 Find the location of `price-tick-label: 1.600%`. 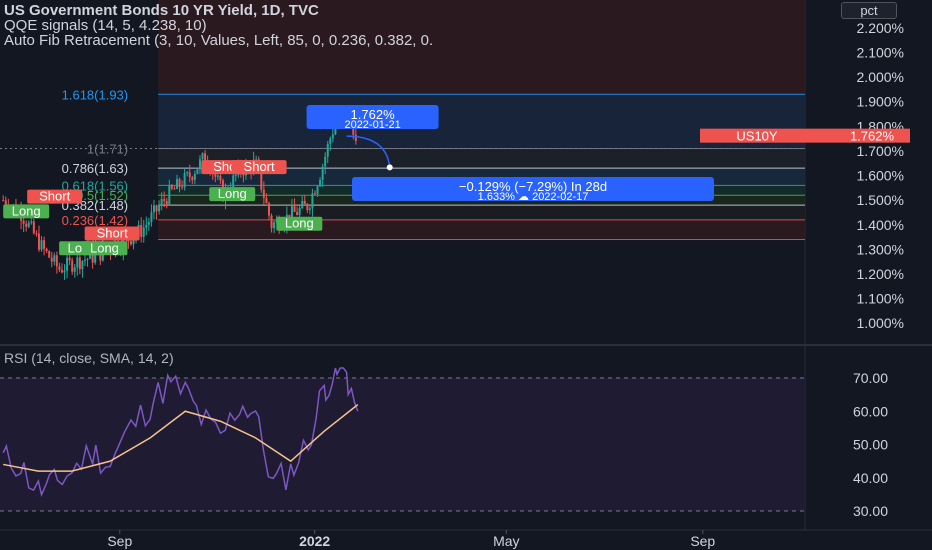

price-tick-label: 1.600% is located at coordinates (880, 176).